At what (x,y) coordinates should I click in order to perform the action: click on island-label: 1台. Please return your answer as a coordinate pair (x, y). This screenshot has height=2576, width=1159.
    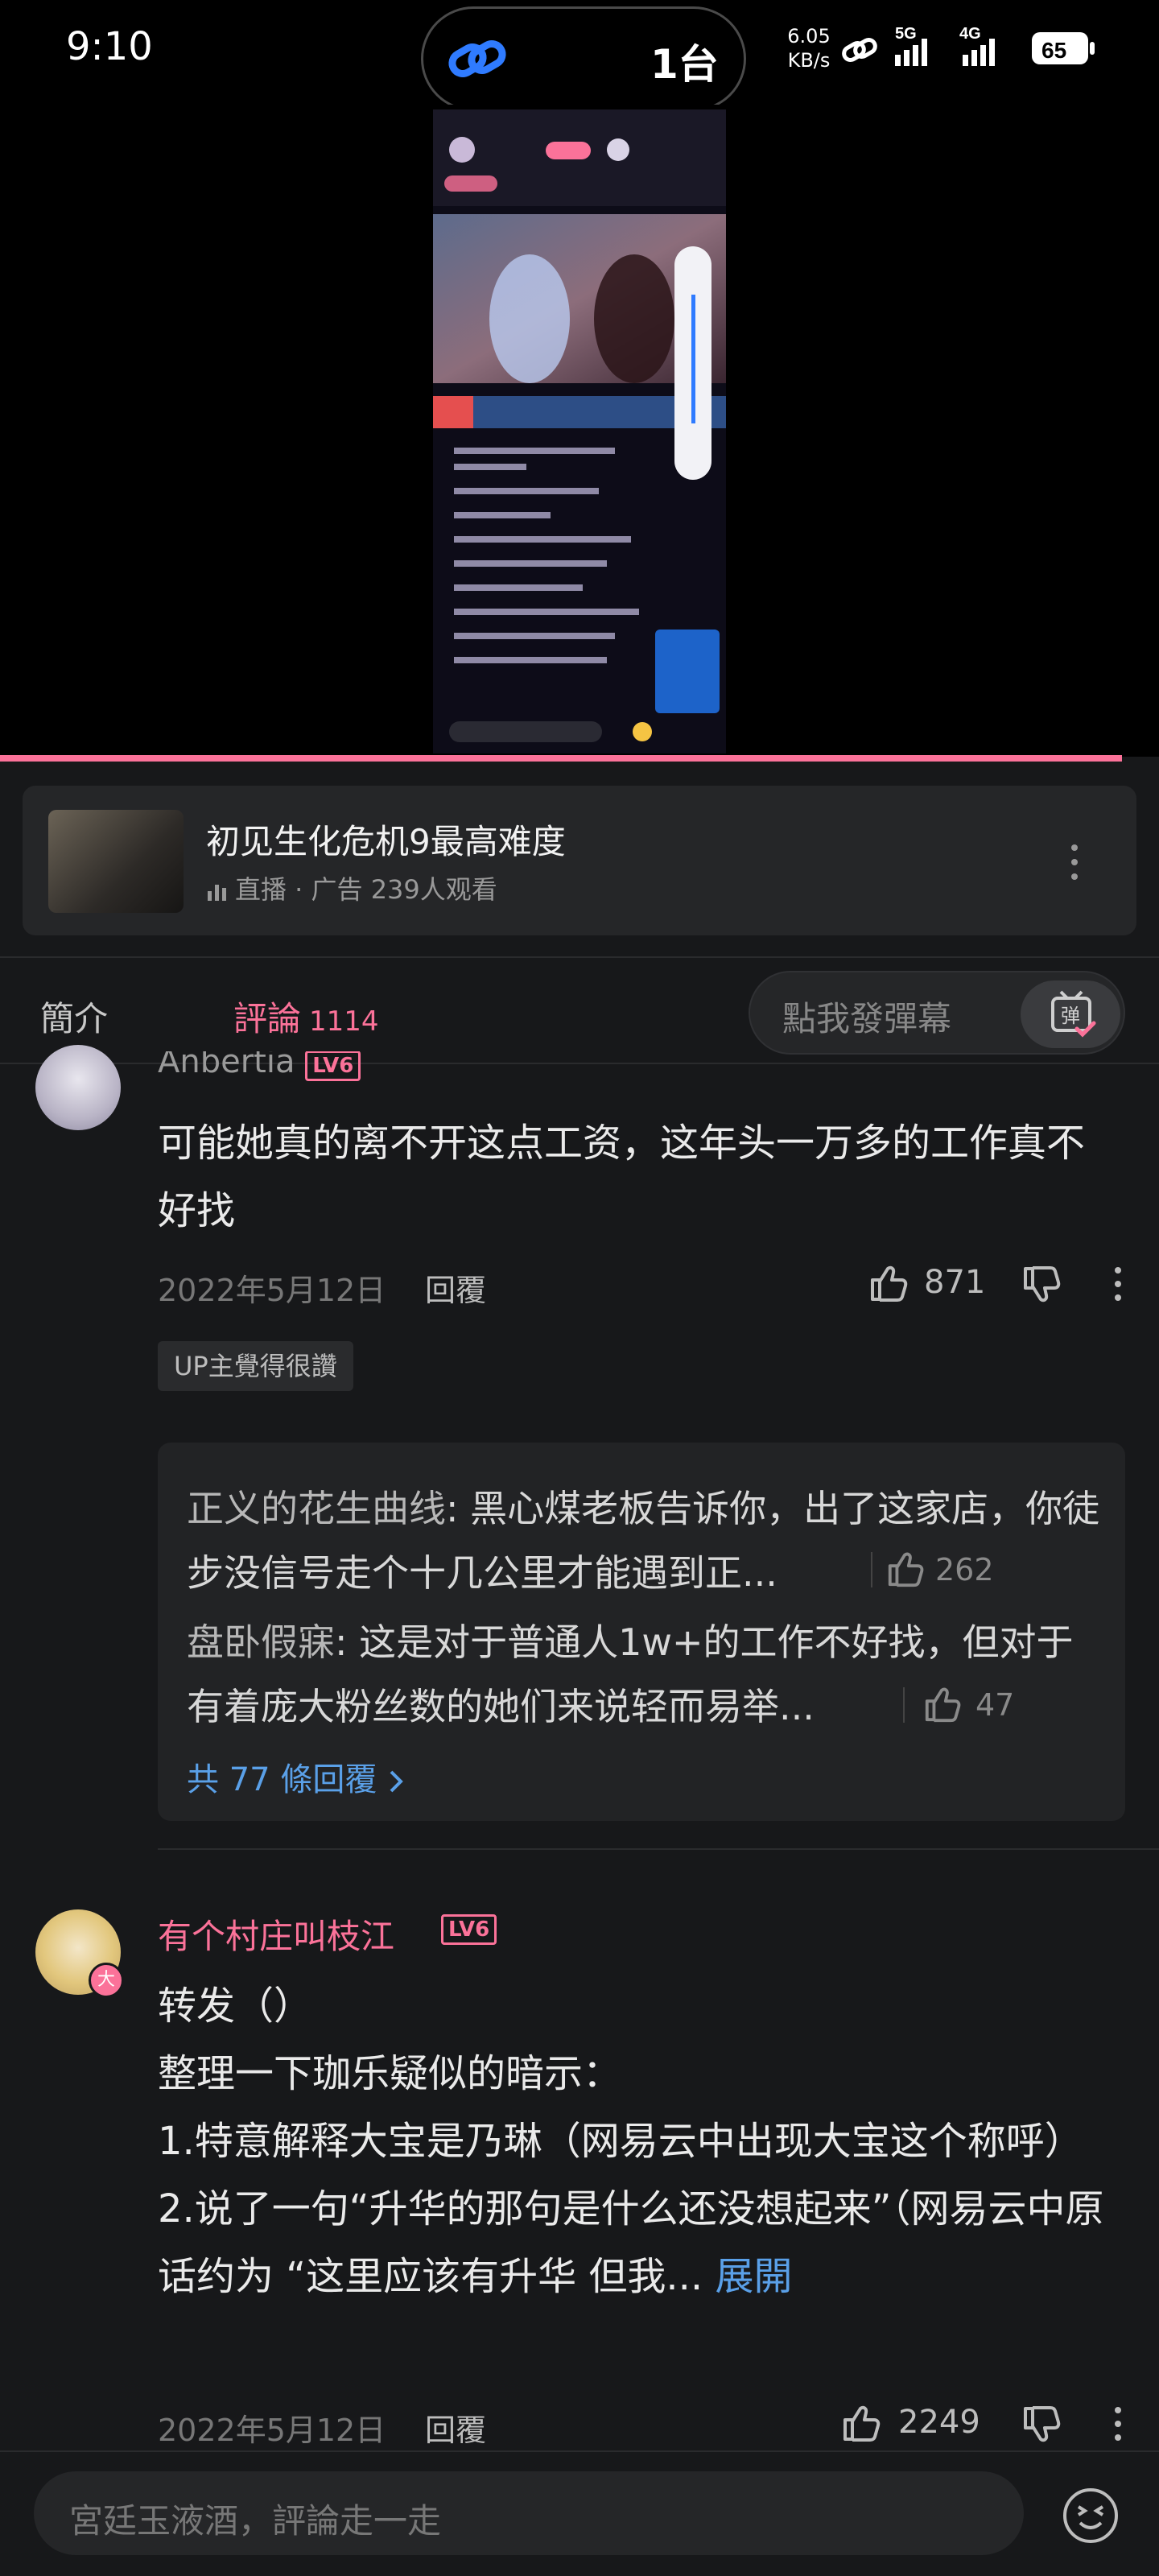
    Looking at the image, I should click on (684, 64).